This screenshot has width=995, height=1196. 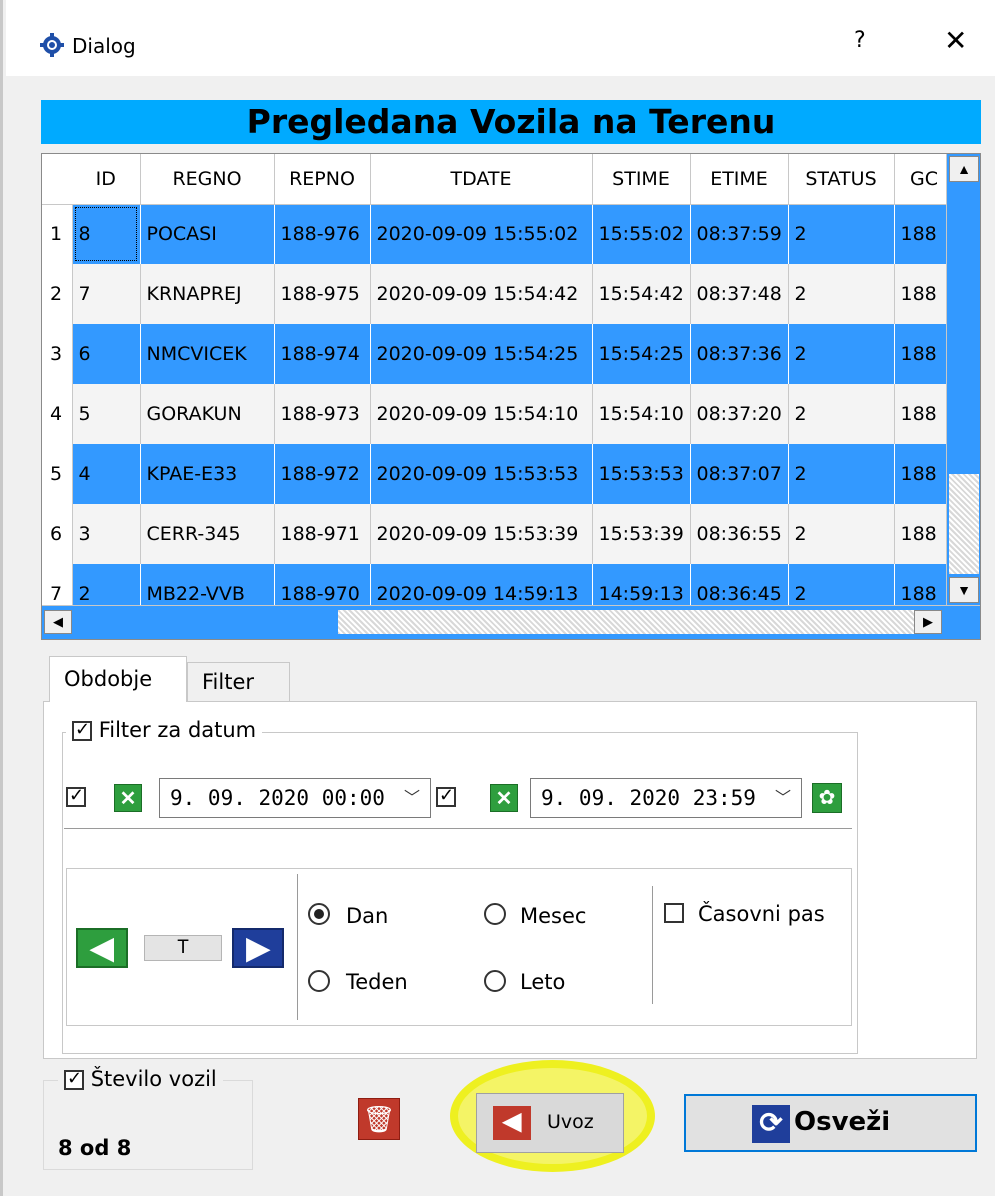 What do you see at coordinates (57, 534) in the screenshot?
I see `row-number: 6` at bounding box center [57, 534].